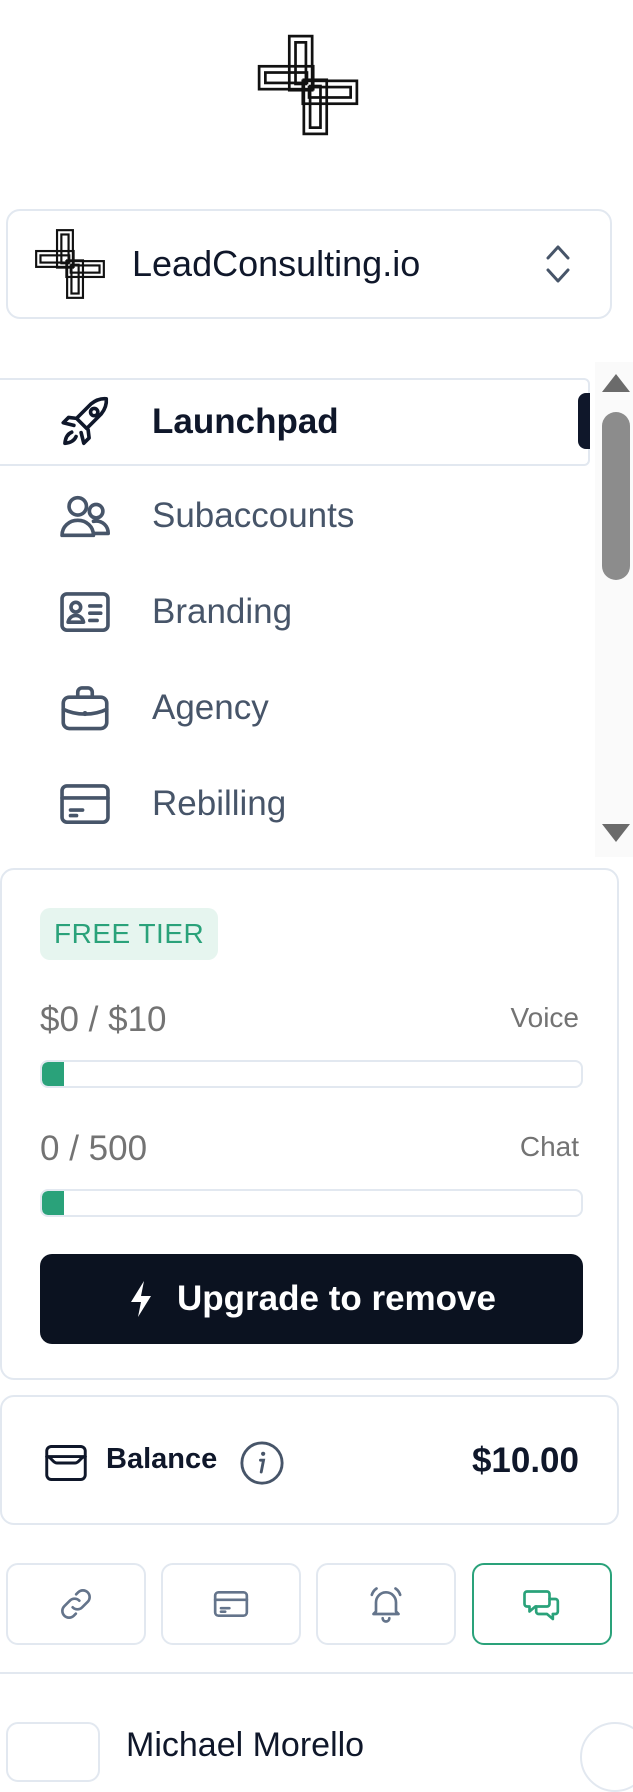  I want to click on upgrade-button-label: Upgrade to remove, so click(336, 1298).